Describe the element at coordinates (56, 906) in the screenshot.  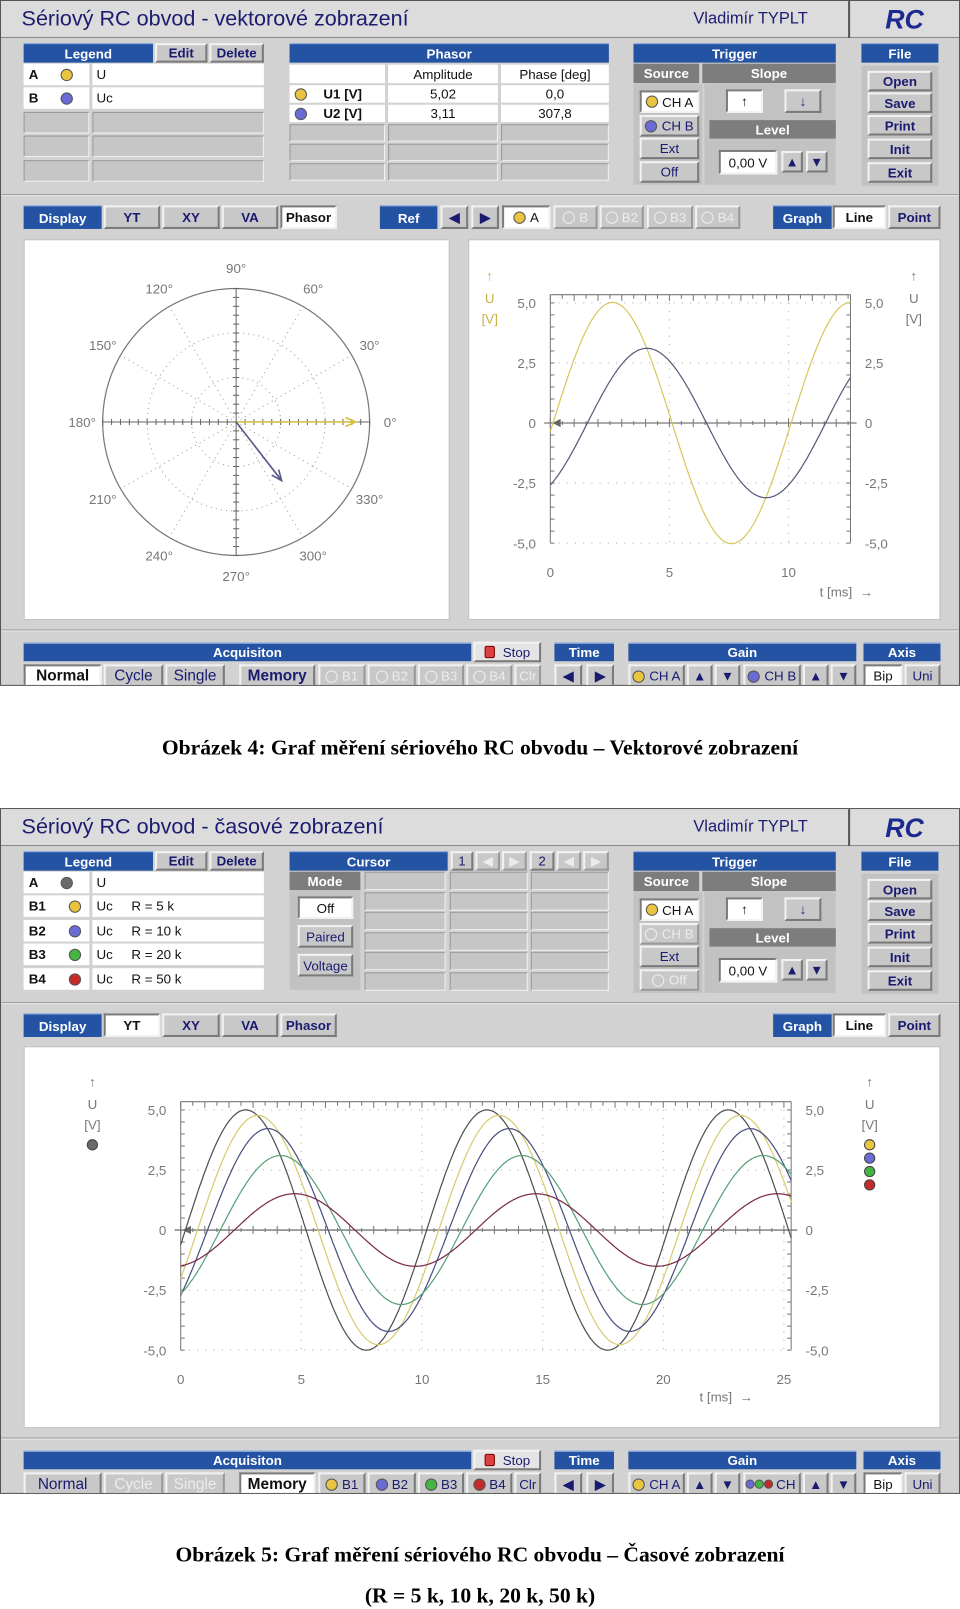
I see `legend-row-id: B1` at that location.